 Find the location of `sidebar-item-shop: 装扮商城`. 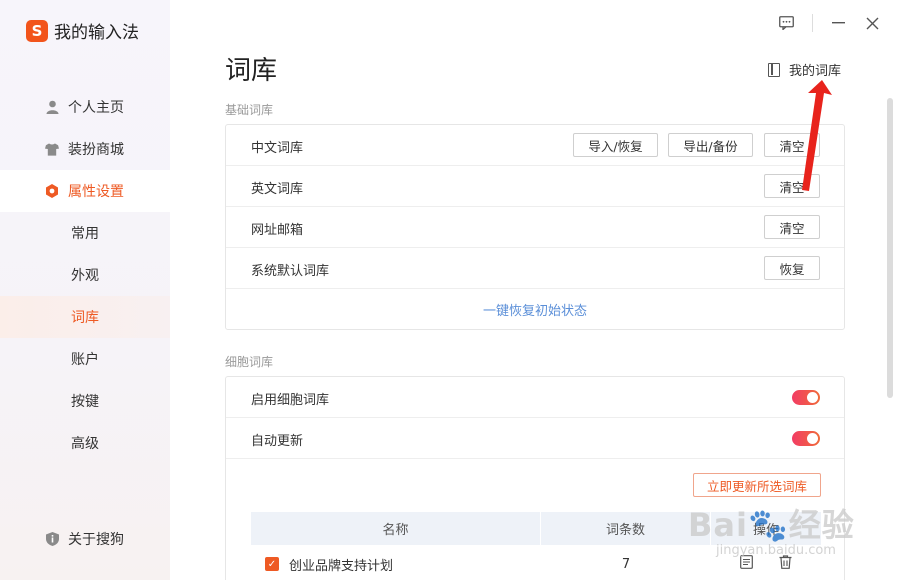

sidebar-item-shop: 装扮商城 is located at coordinates (85, 149).